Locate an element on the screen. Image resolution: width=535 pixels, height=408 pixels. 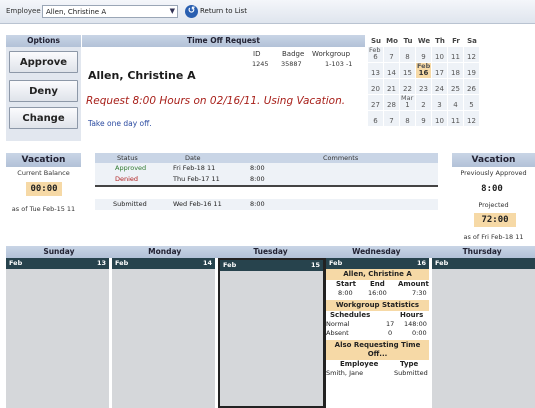
day-date-bar: Feb 15 is located at coordinates (271, 265).